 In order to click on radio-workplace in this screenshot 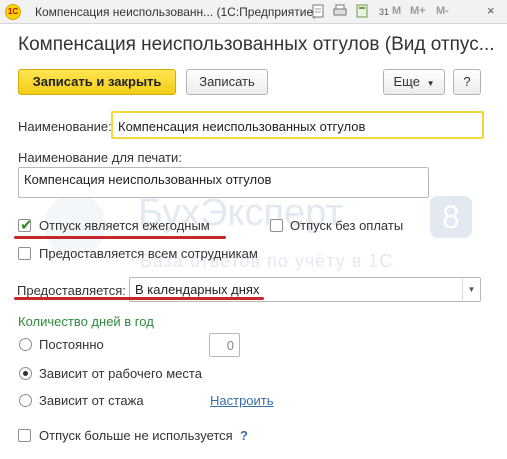, I will do `click(25, 373)`.